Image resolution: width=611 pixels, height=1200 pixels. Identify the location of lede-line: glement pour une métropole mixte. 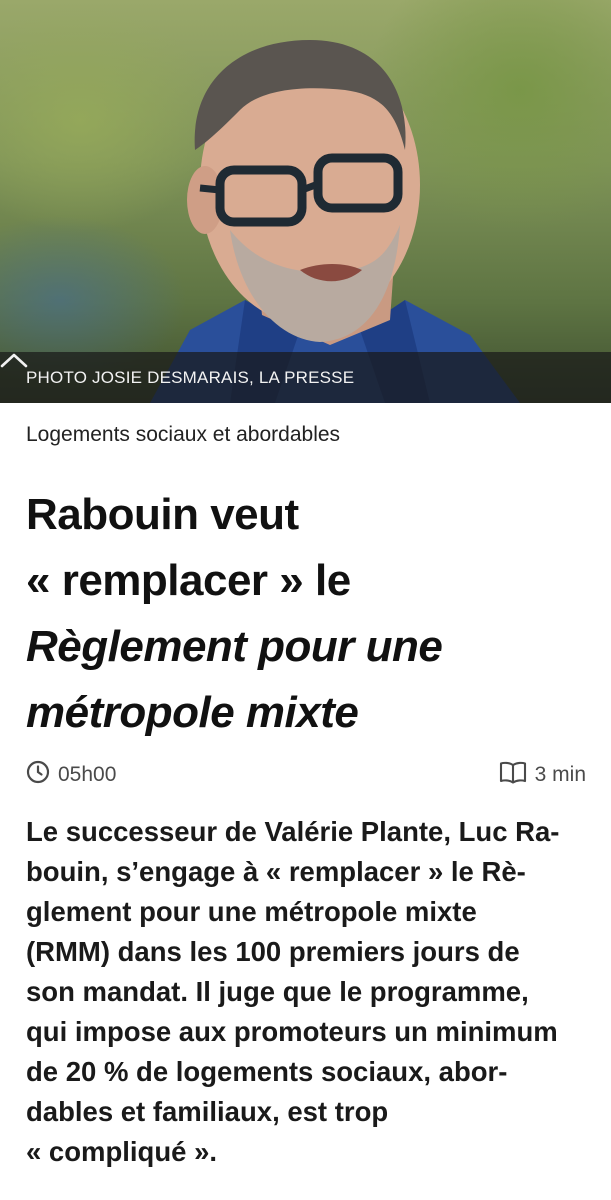
(251, 911).